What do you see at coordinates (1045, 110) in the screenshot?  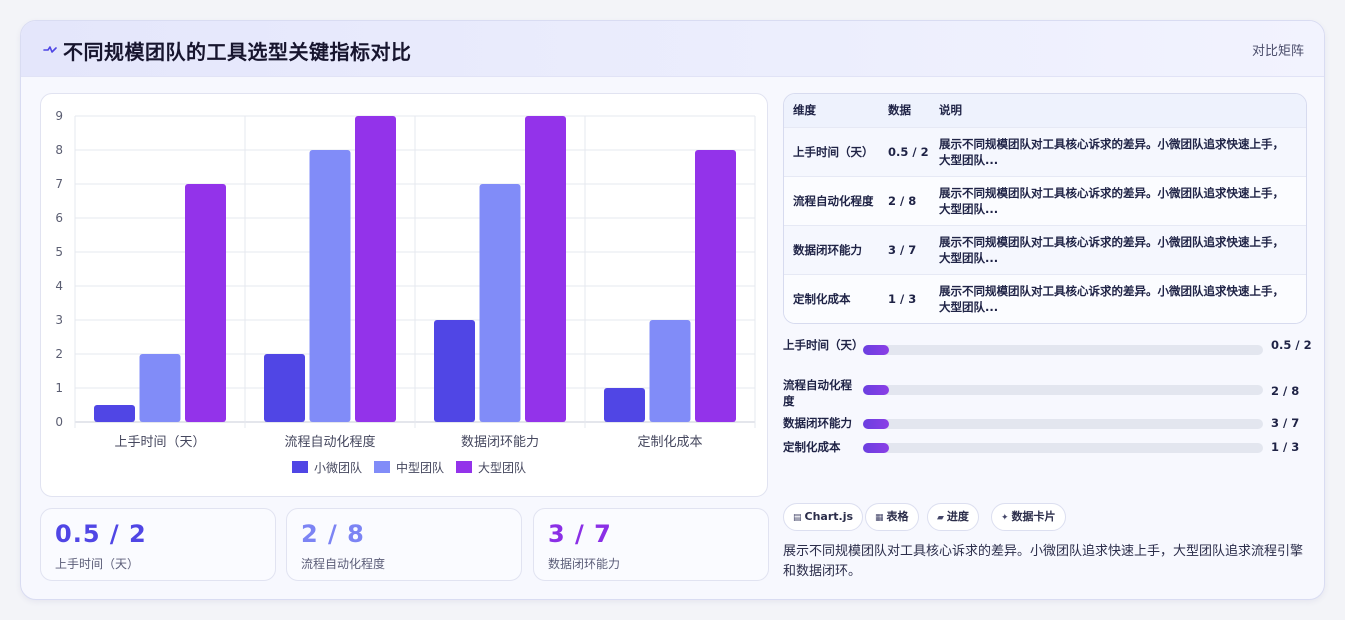 I see `table-header-row: 维度 数据 说明` at bounding box center [1045, 110].